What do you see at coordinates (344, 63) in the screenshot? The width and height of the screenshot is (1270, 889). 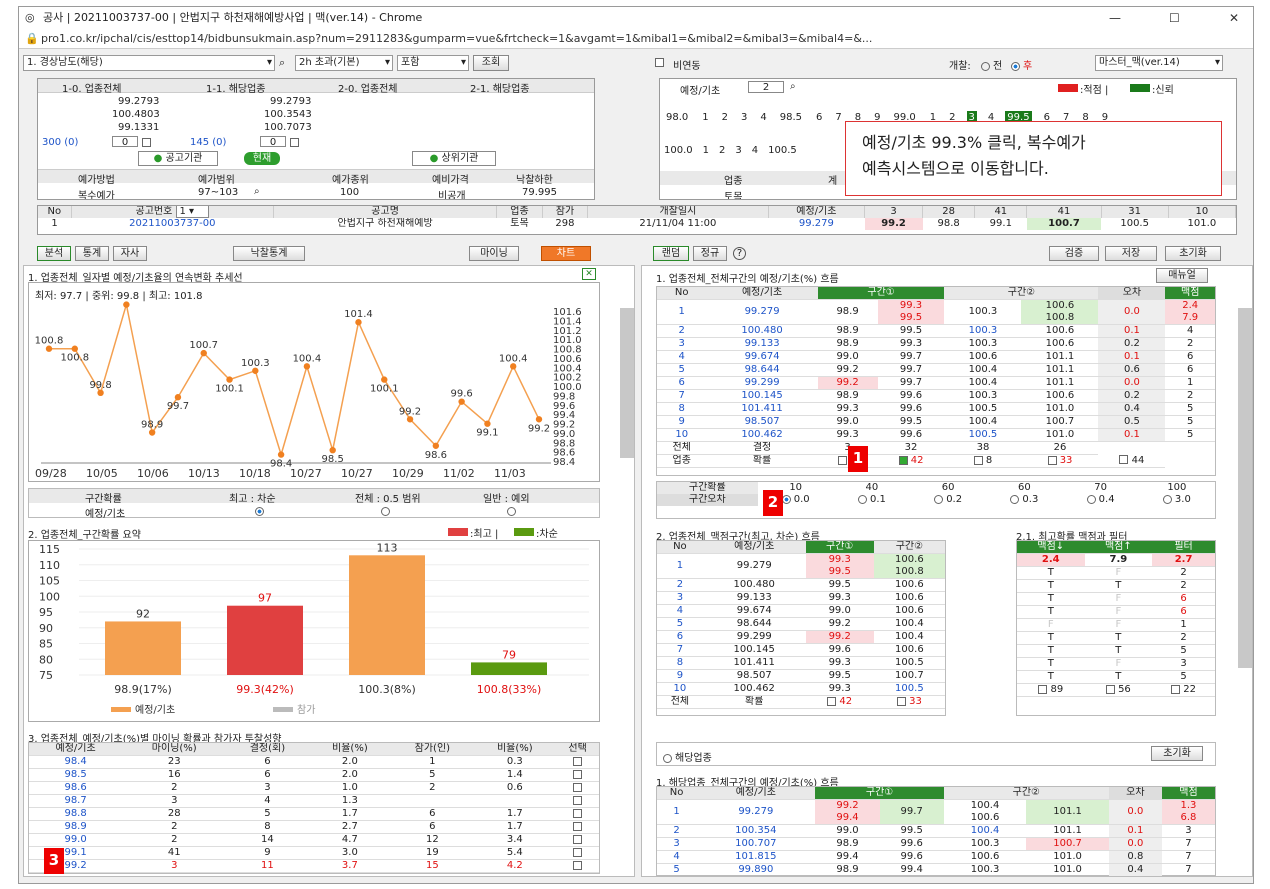 I see `period-select: 2h 초과(기본) ▾` at bounding box center [344, 63].